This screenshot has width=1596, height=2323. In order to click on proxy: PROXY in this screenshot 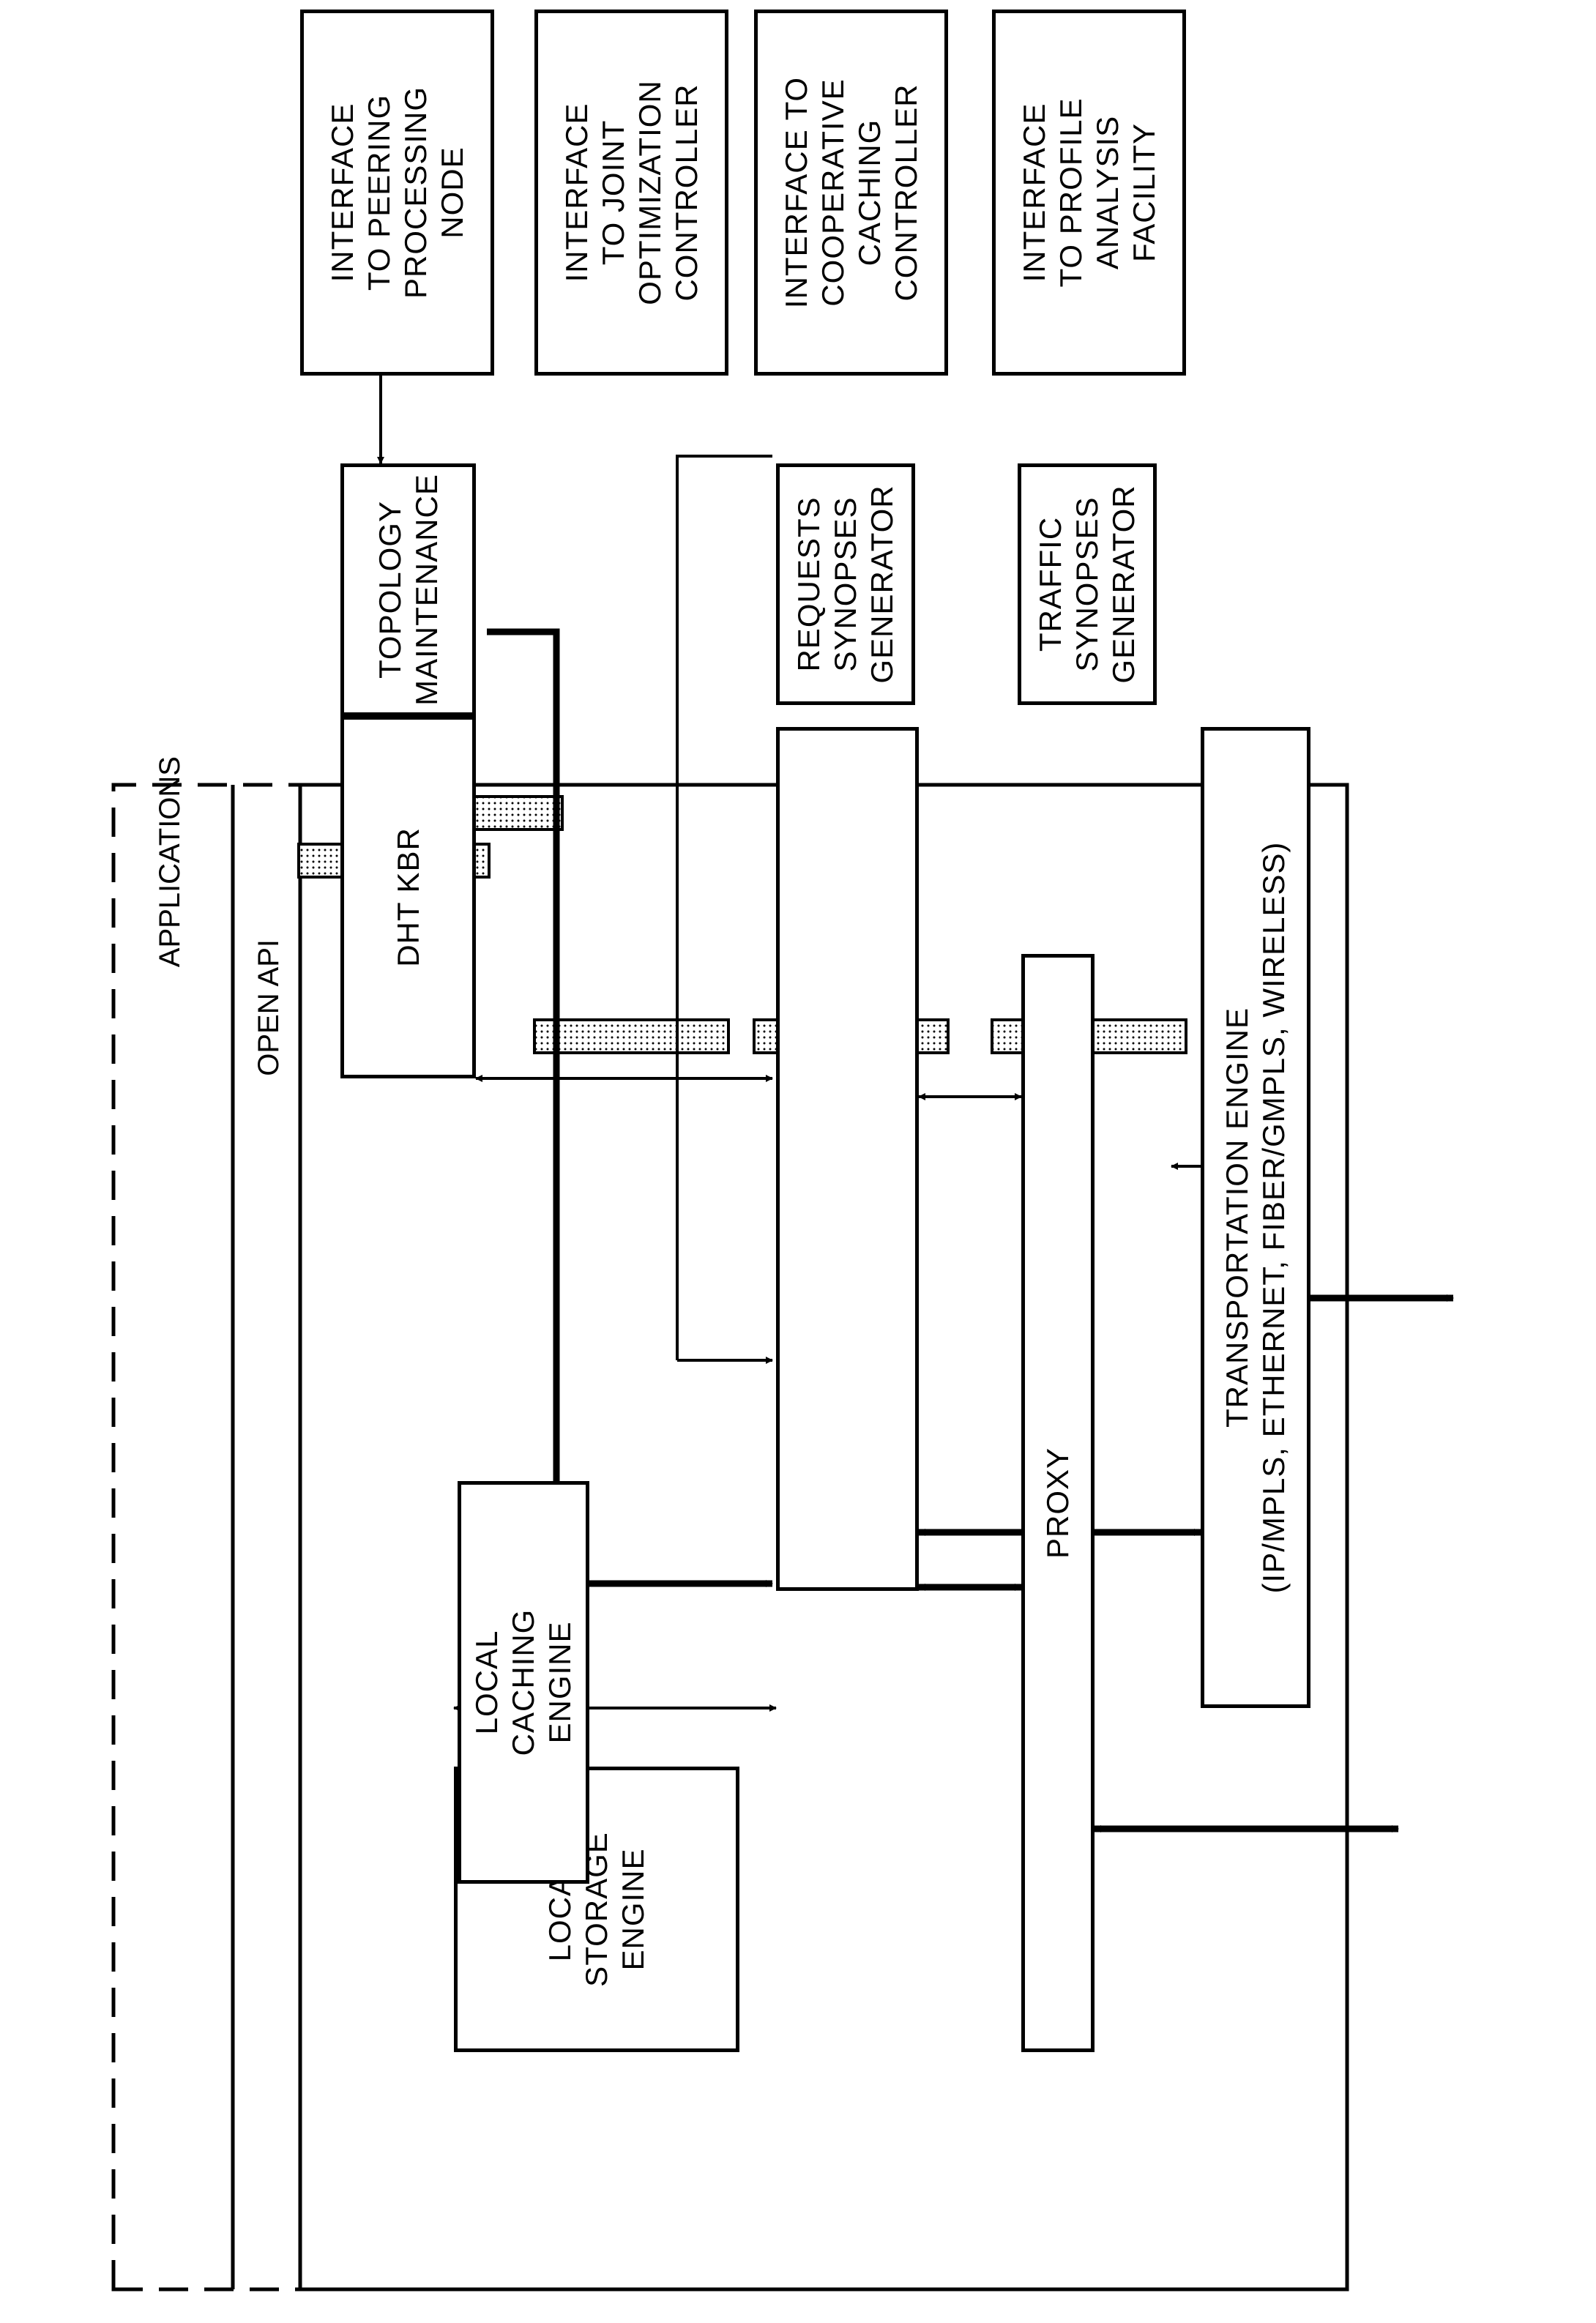, I will do `click(1058, 1503)`.